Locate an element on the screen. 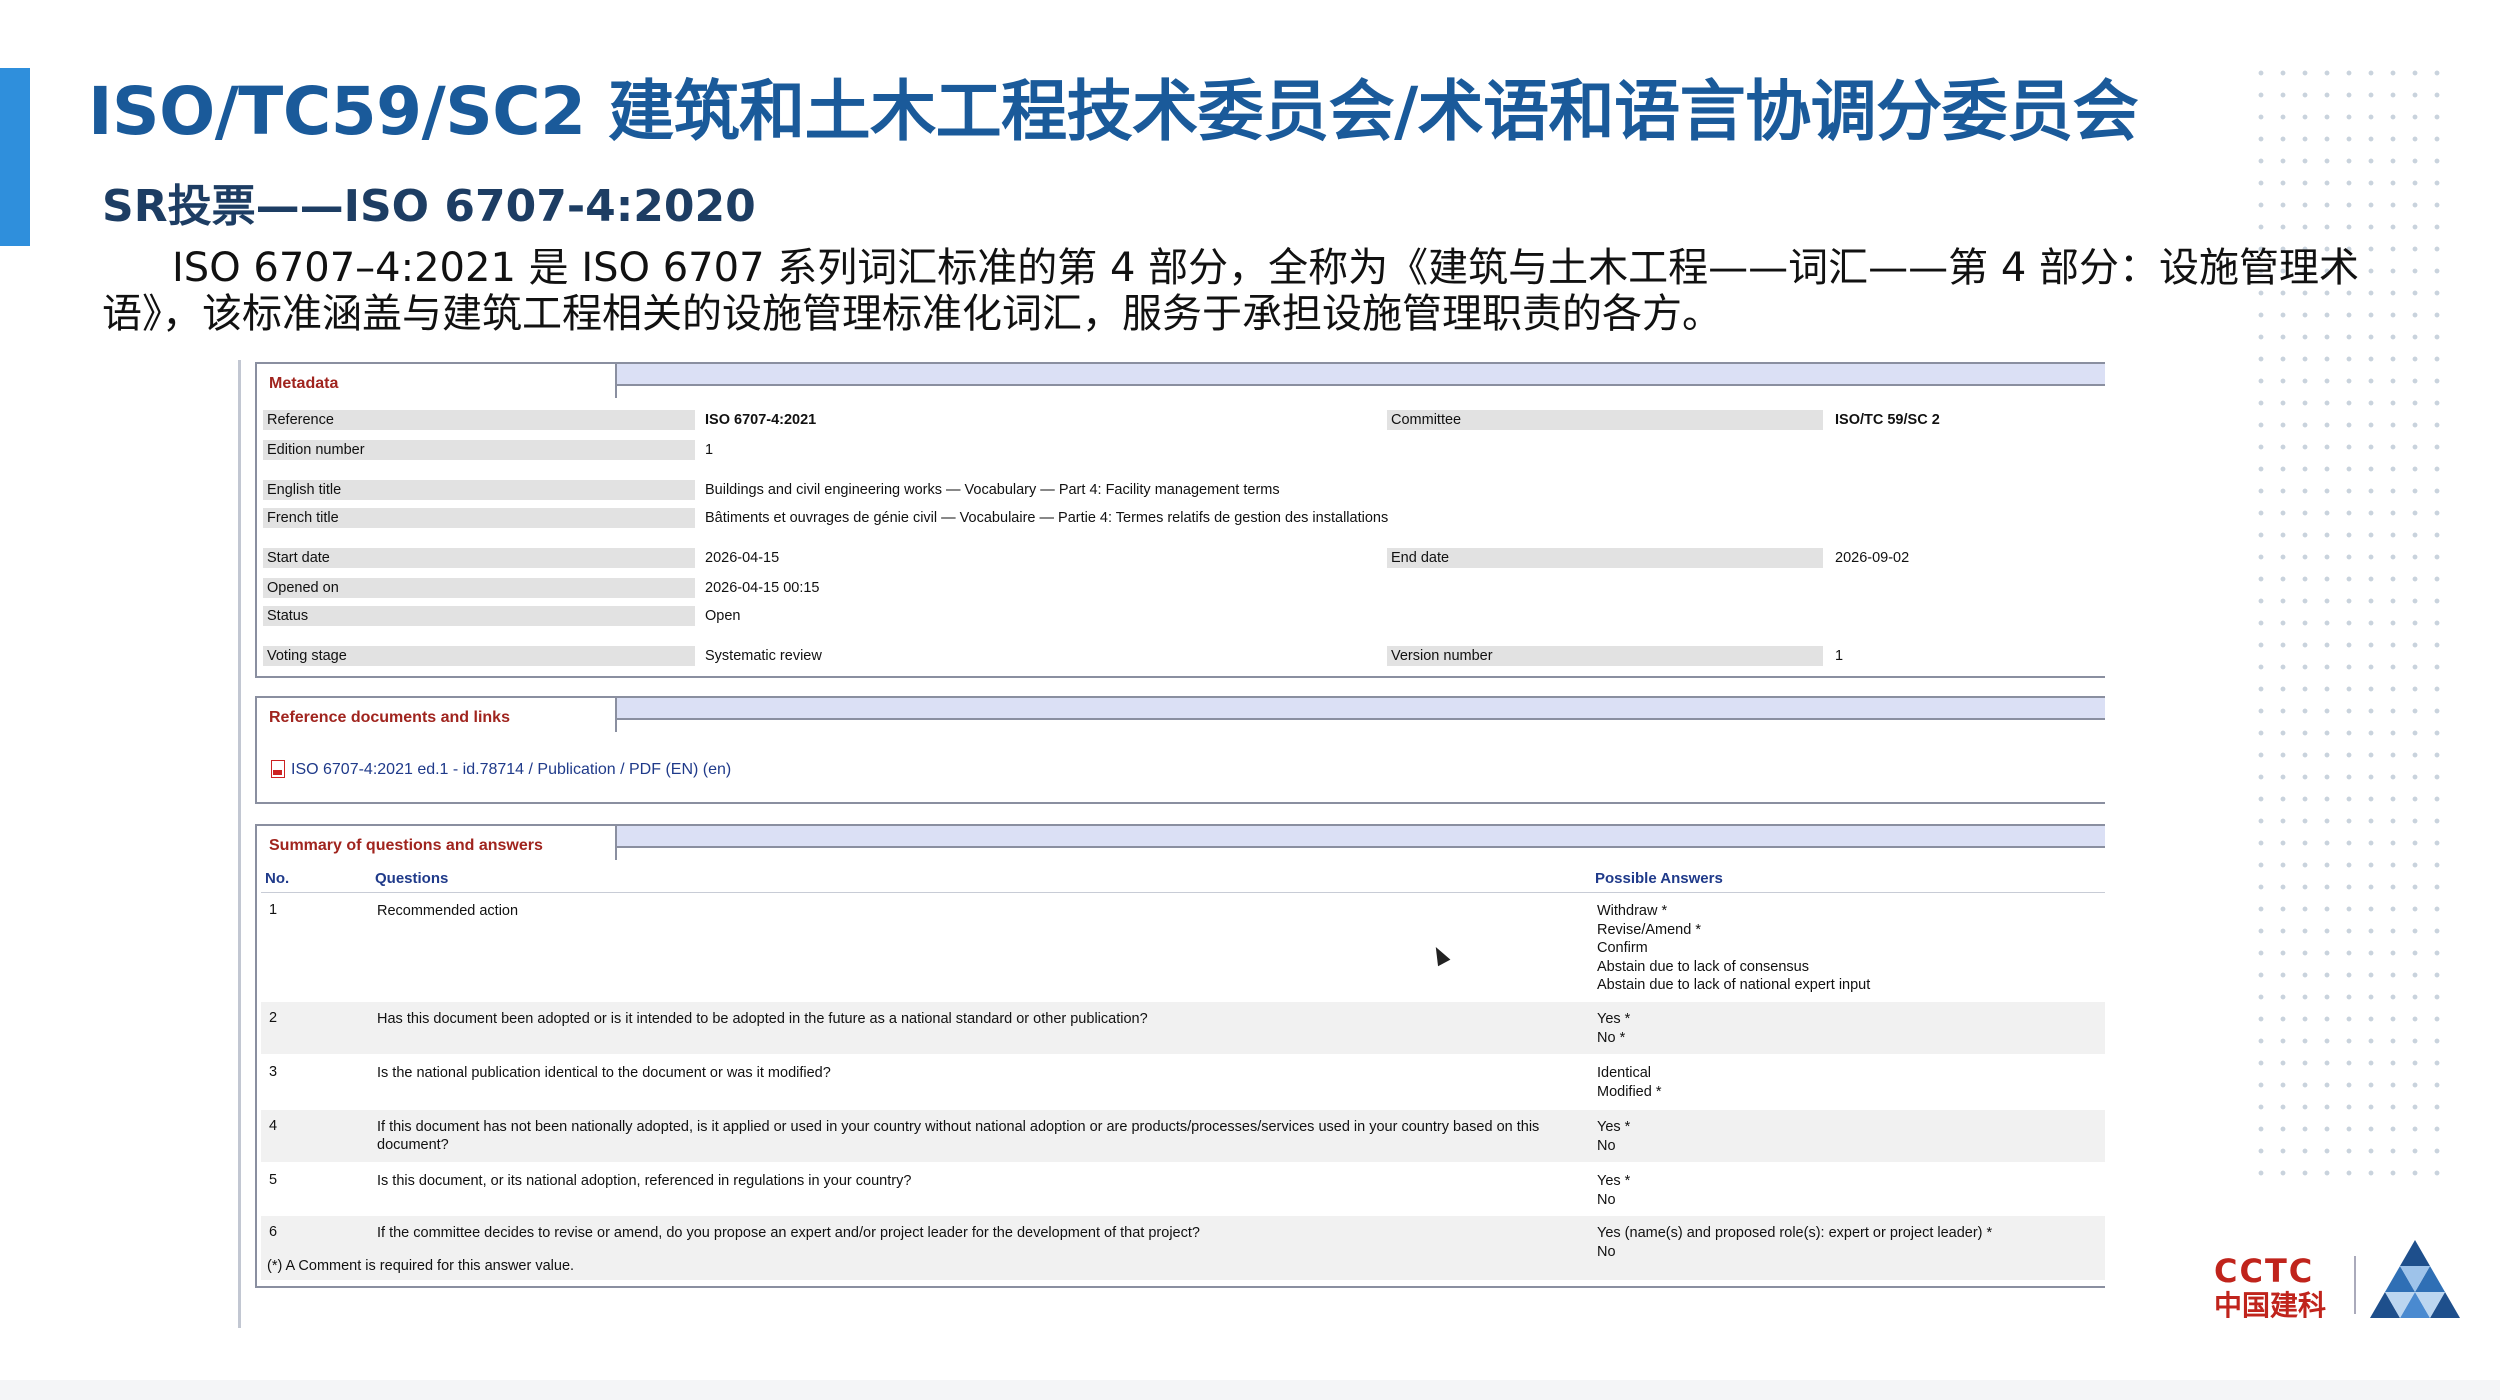 This screenshot has width=2500, height=1400. answer-option: Identical is located at coordinates (1624, 1073).